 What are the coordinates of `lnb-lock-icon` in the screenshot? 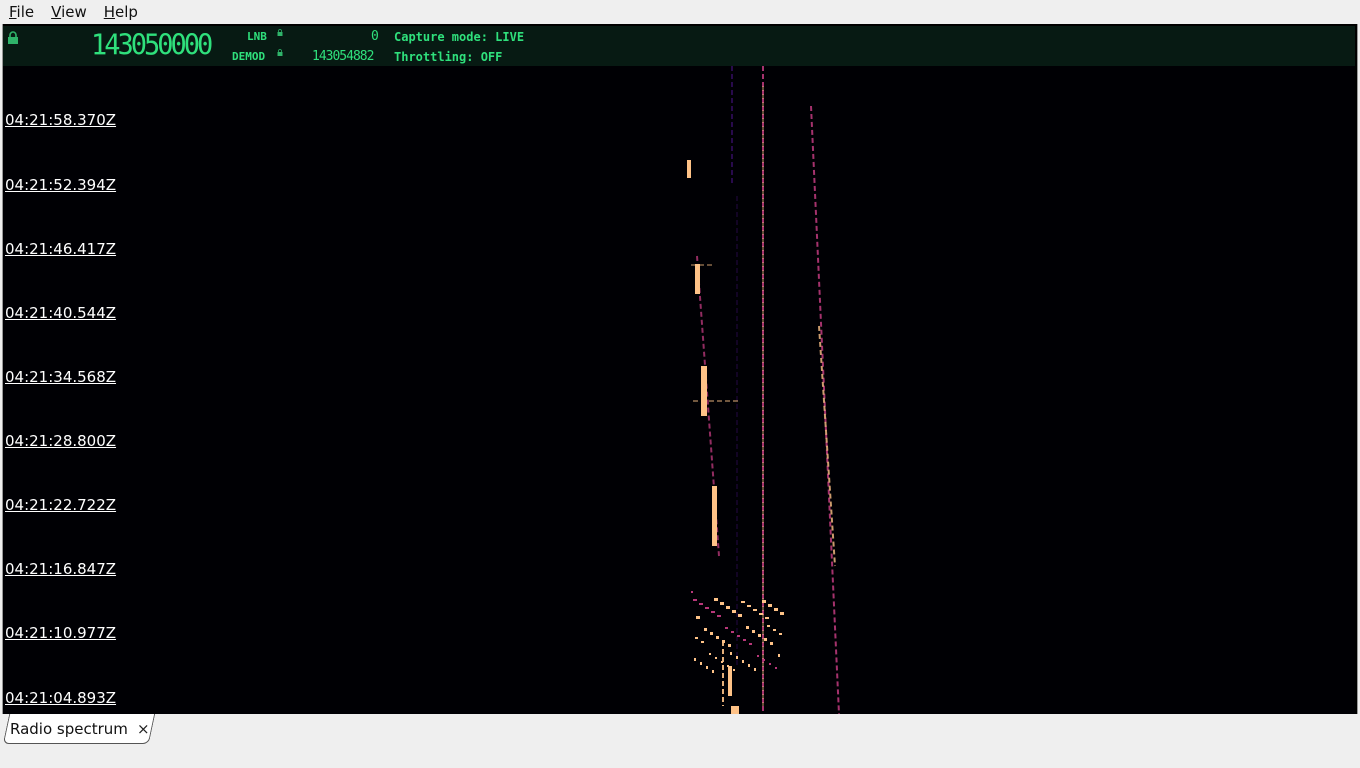 It's located at (280, 32).